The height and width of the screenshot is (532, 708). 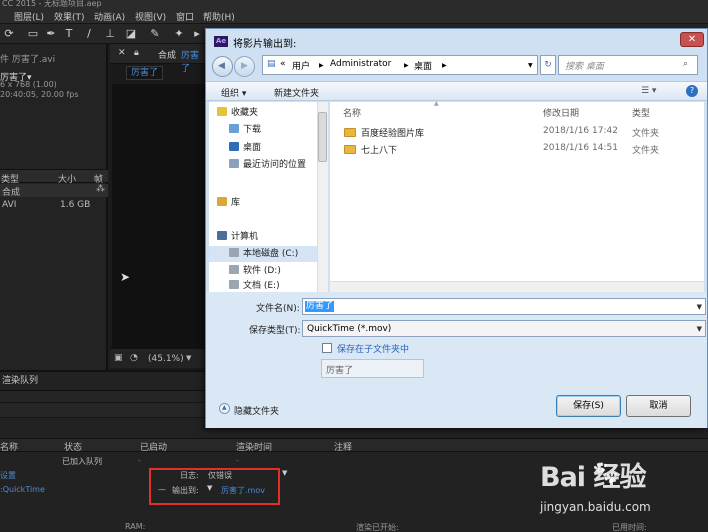 What do you see at coordinates (685, 64) in the screenshot?
I see `search-icon: ⌕` at bounding box center [685, 64].